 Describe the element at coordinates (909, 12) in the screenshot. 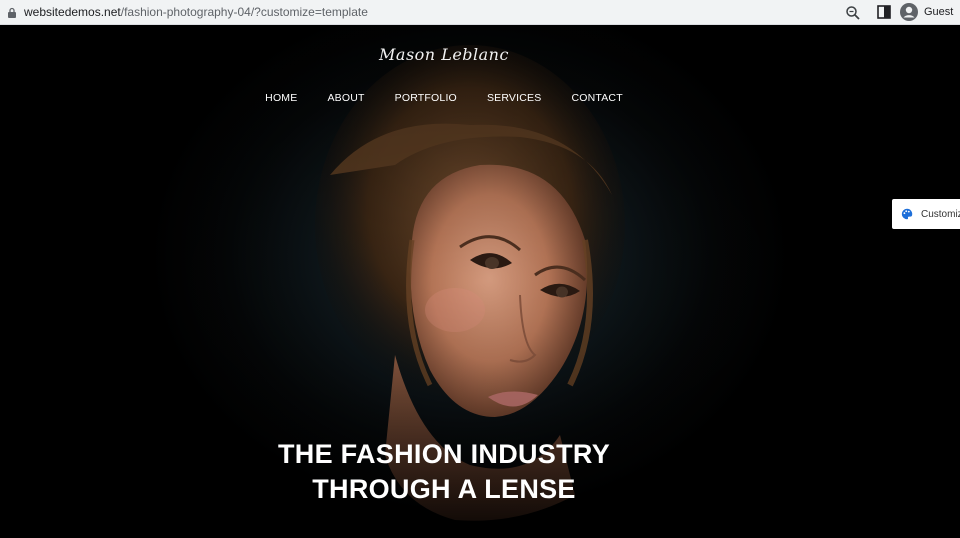

I see `profile-icon` at that location.